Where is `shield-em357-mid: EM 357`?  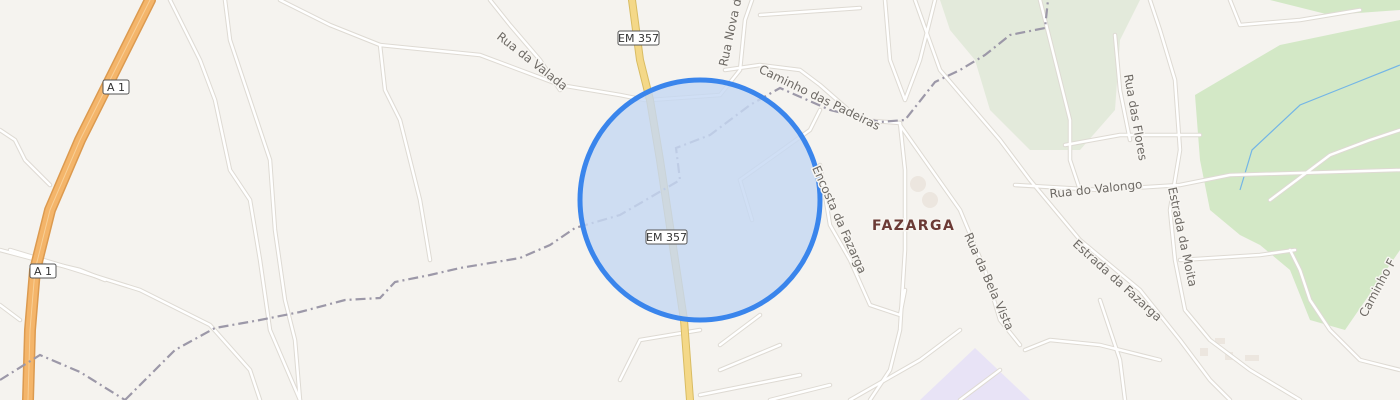 shield-em357-mid: EM 357 is located at coordinates (666, 237).